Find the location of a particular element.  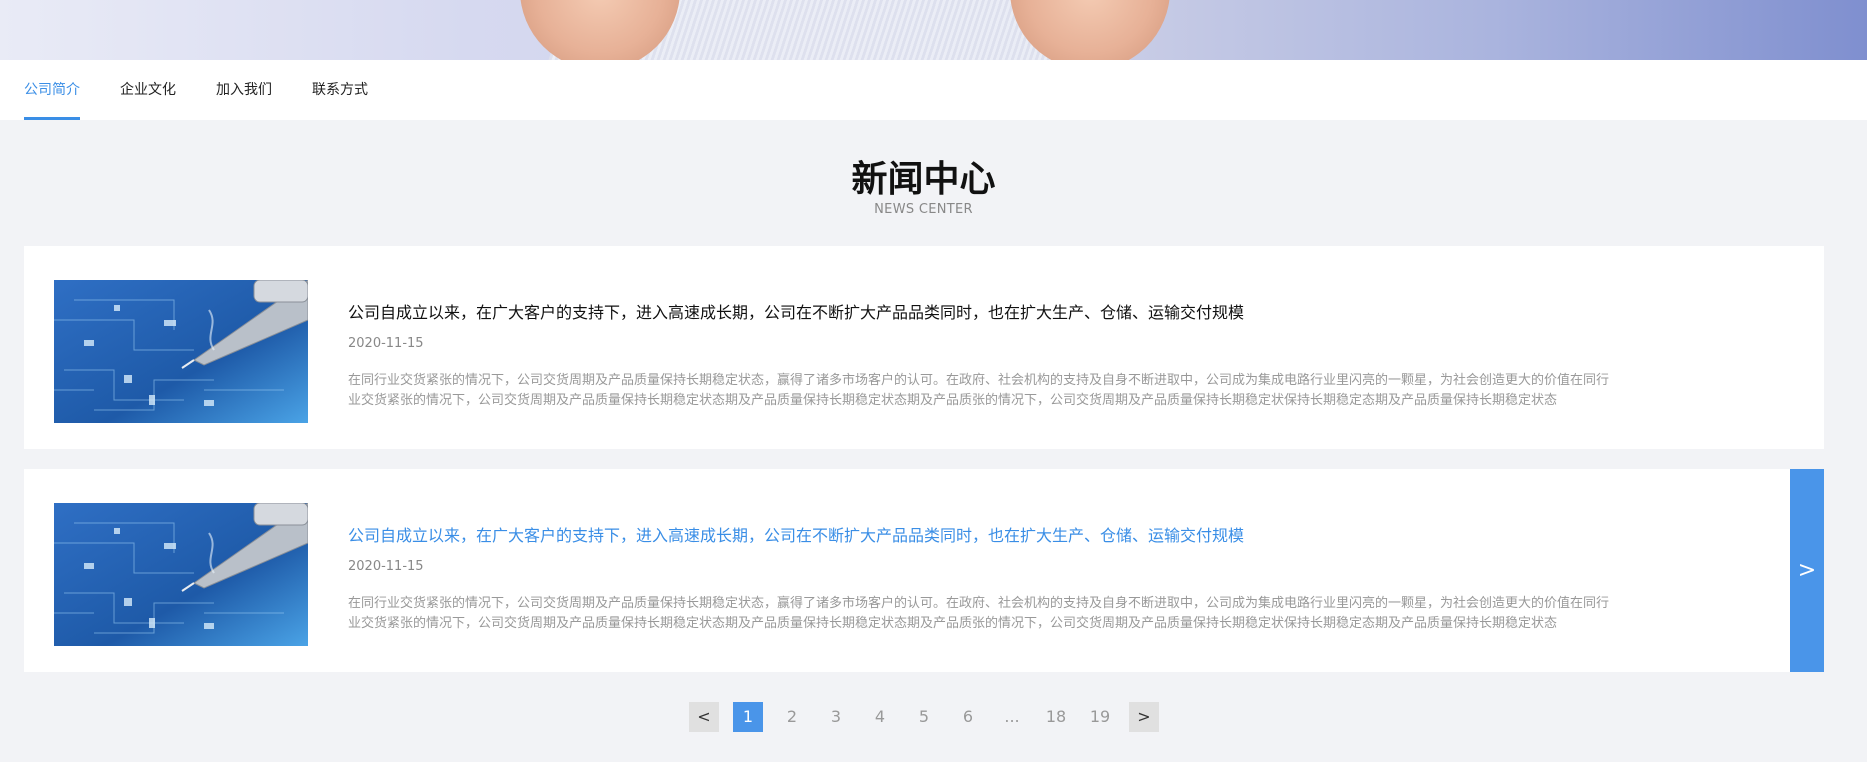

tab-company-intro: 公司简介 is located at coordinates (52, 90).